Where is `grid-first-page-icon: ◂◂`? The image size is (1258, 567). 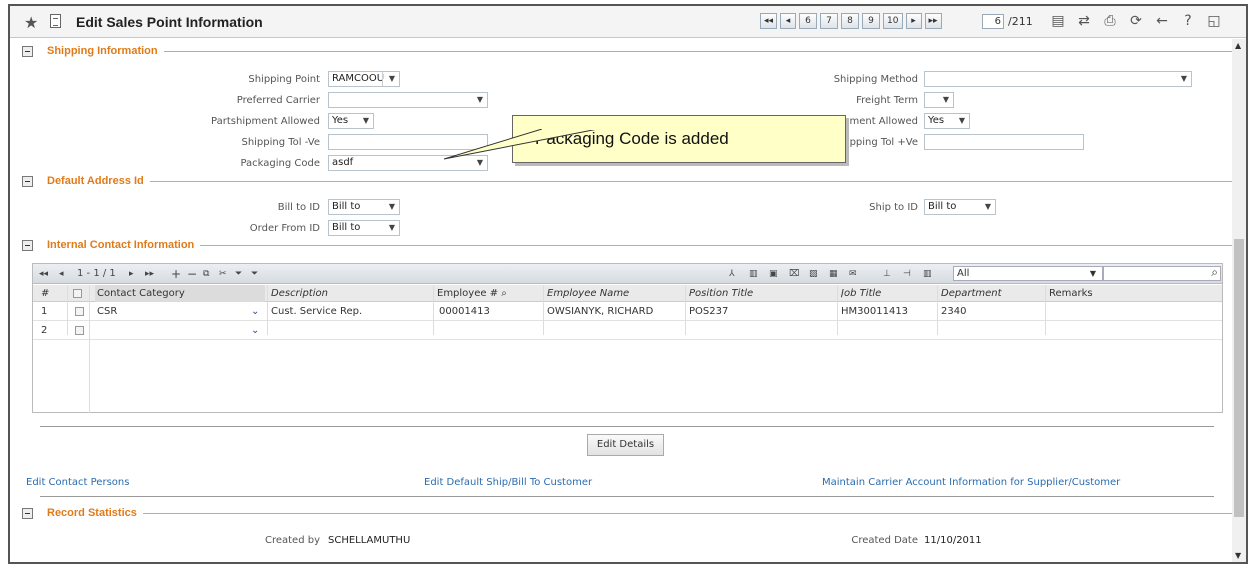 grid-first-page-icon: ◂◂ is located at coordinates (43, 274).